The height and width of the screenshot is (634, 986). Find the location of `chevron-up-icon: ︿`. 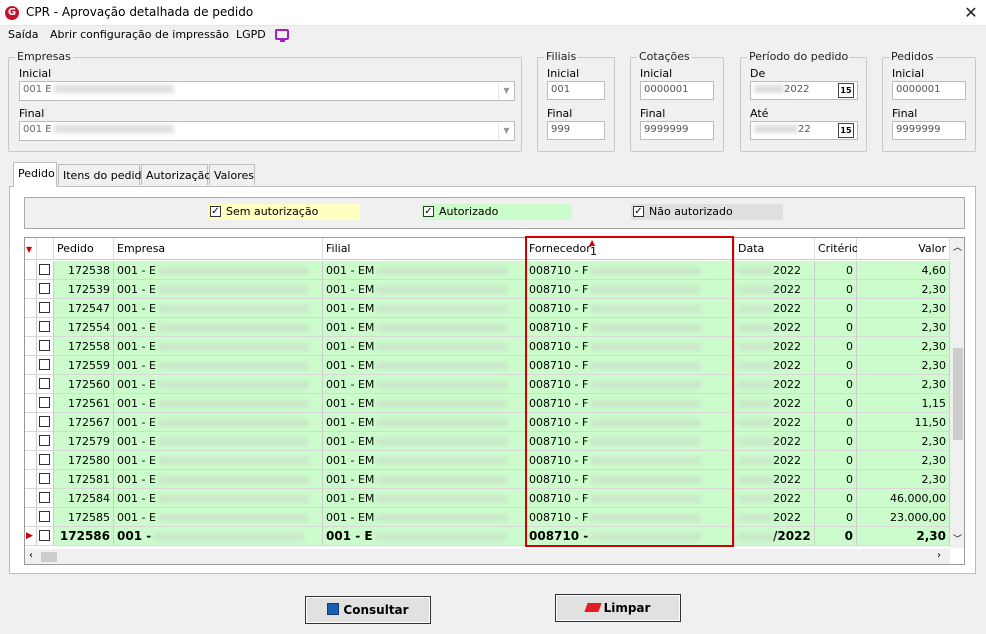

chevron-up-icon: ︿ is located at coordinates (957, 246).